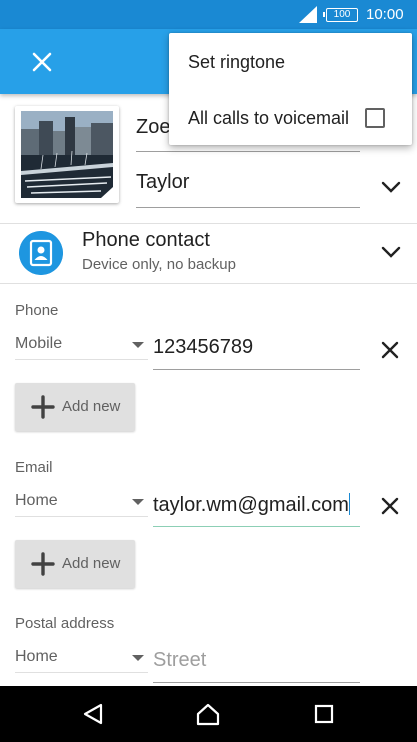  What do you see at coordinates (340, 15) in the screenshot?
I see `battery-icon: 100` at bounding box center [340, 15].